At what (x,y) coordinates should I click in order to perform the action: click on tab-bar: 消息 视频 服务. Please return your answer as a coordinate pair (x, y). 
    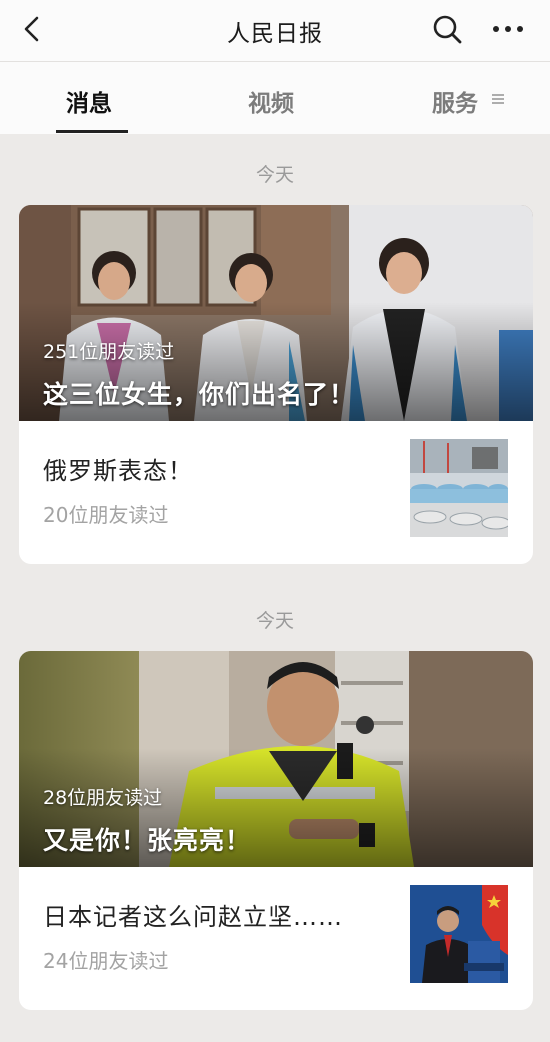
    Looking at the image, I should click on (275, 98).